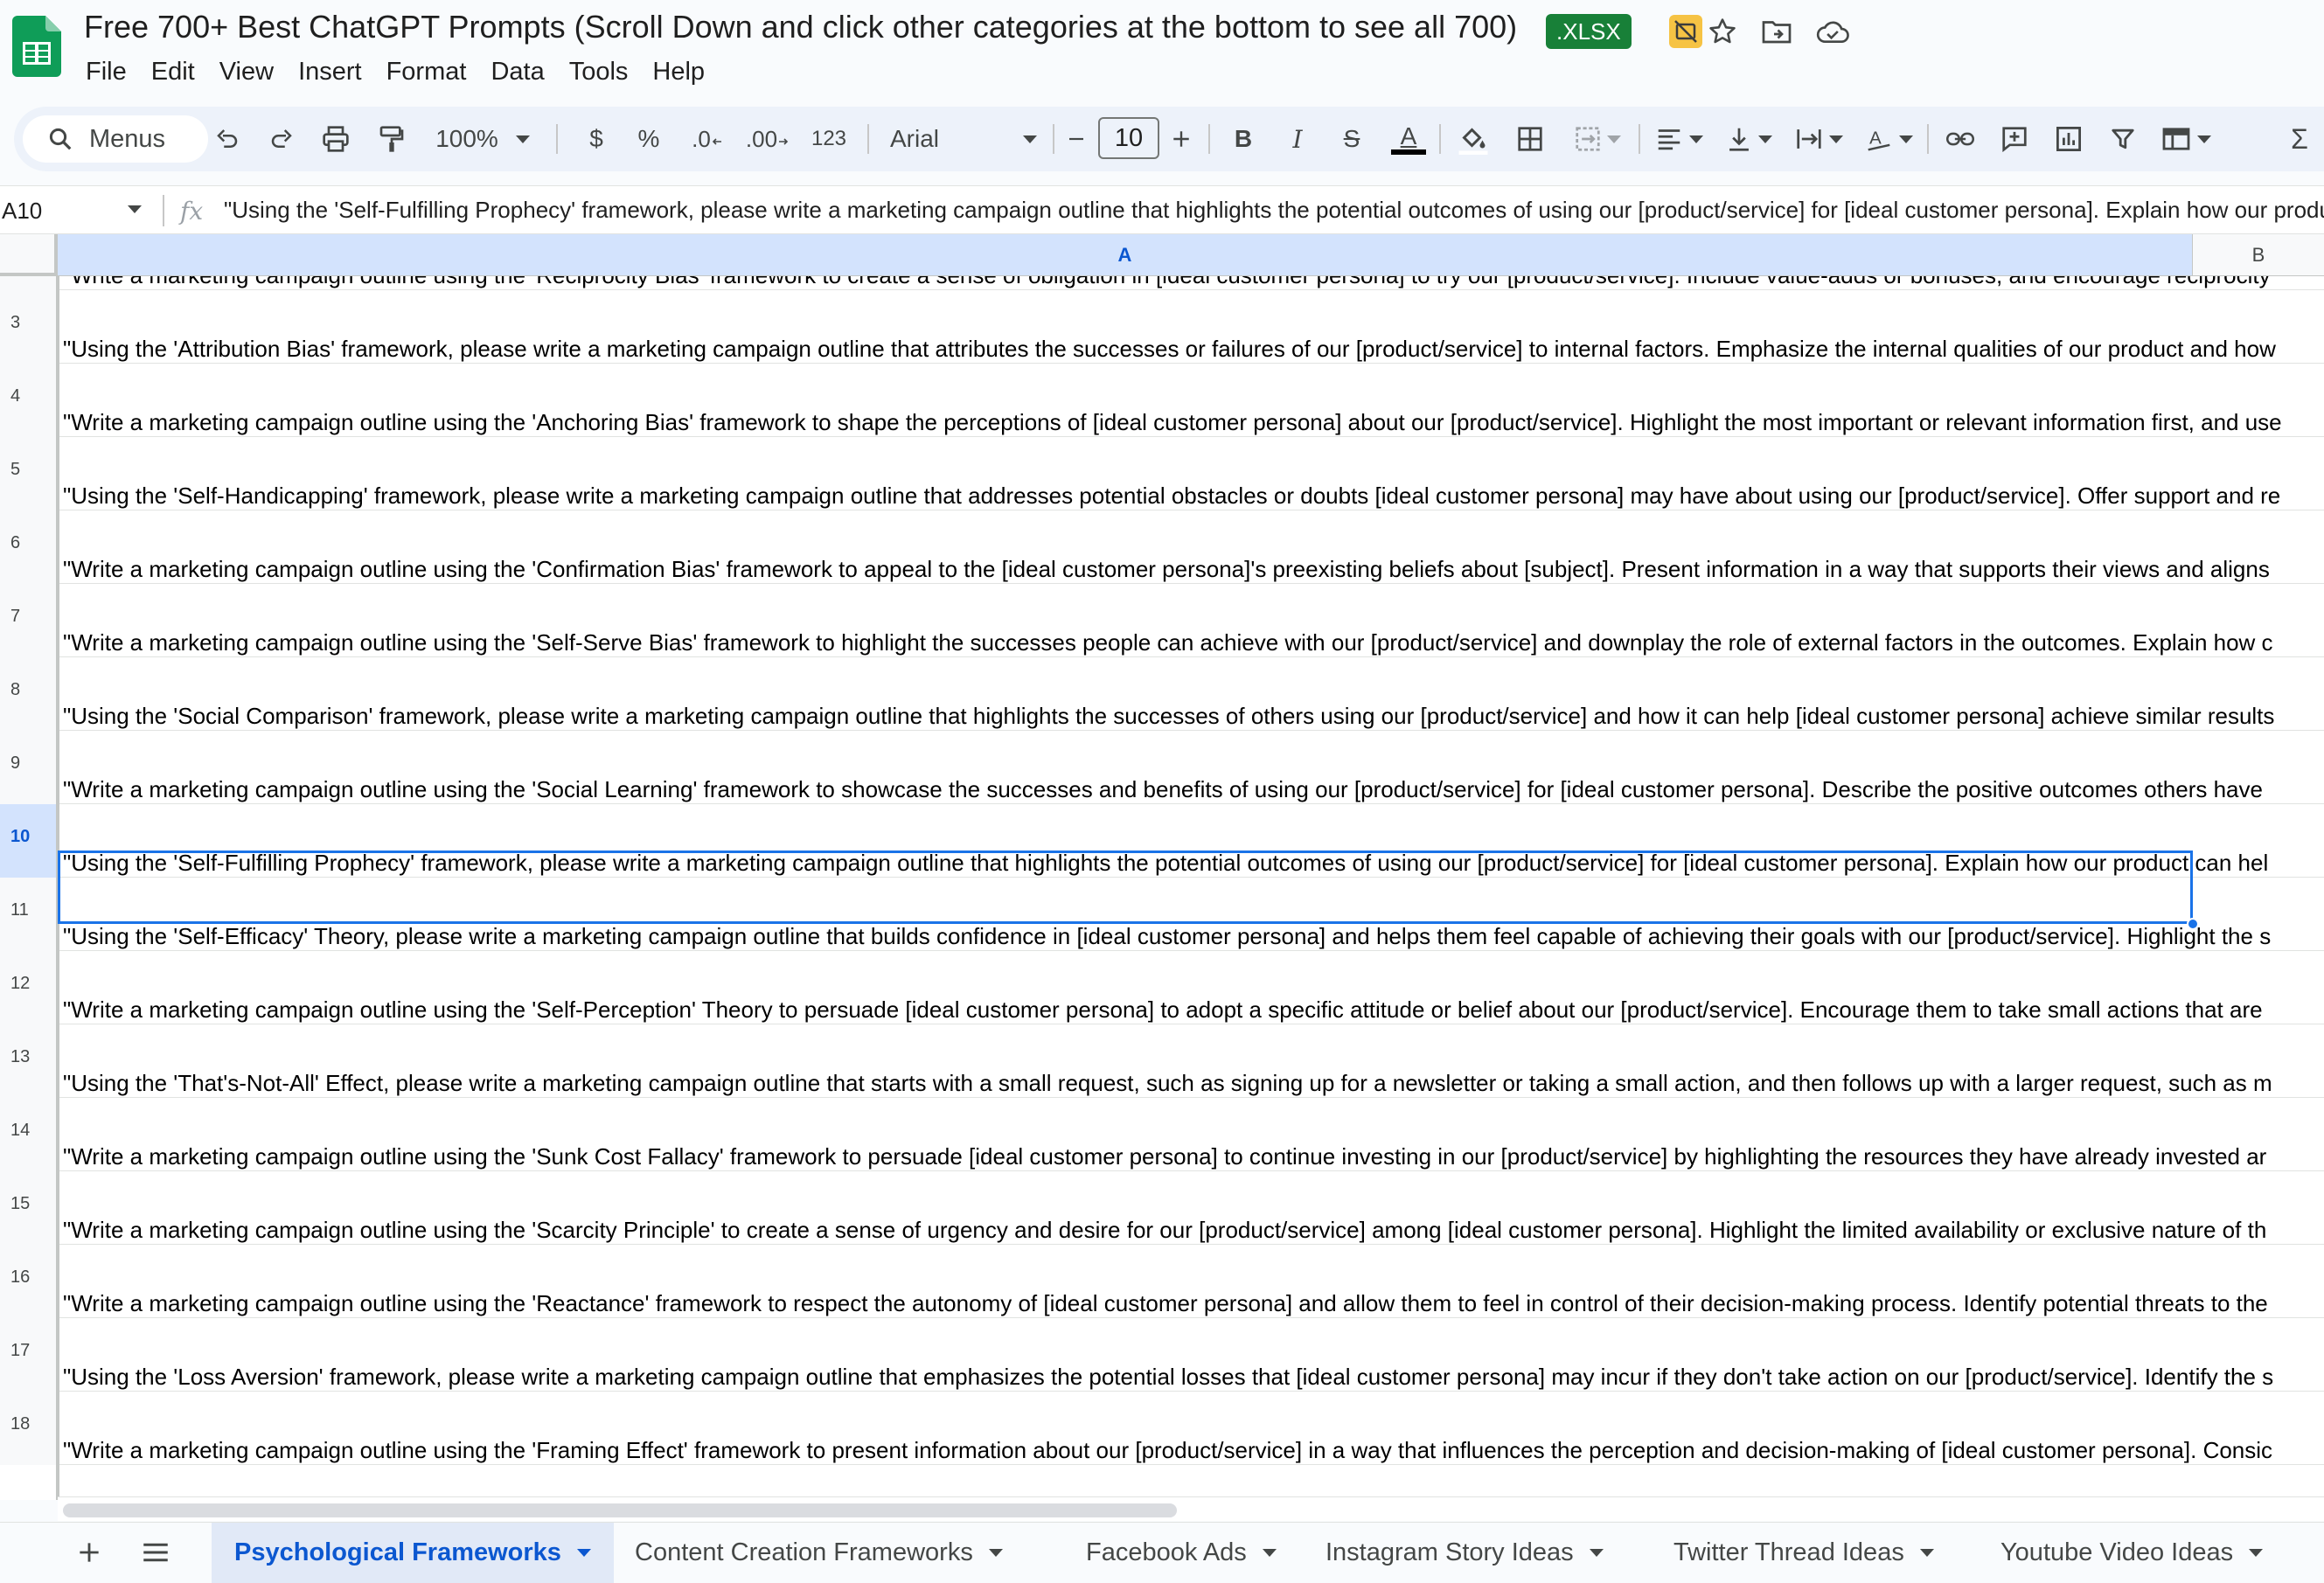  What do you see at coordinates (1408, 139) in the screenshot?
I see `text-color-button: A` at bounding box center [1408, 139].